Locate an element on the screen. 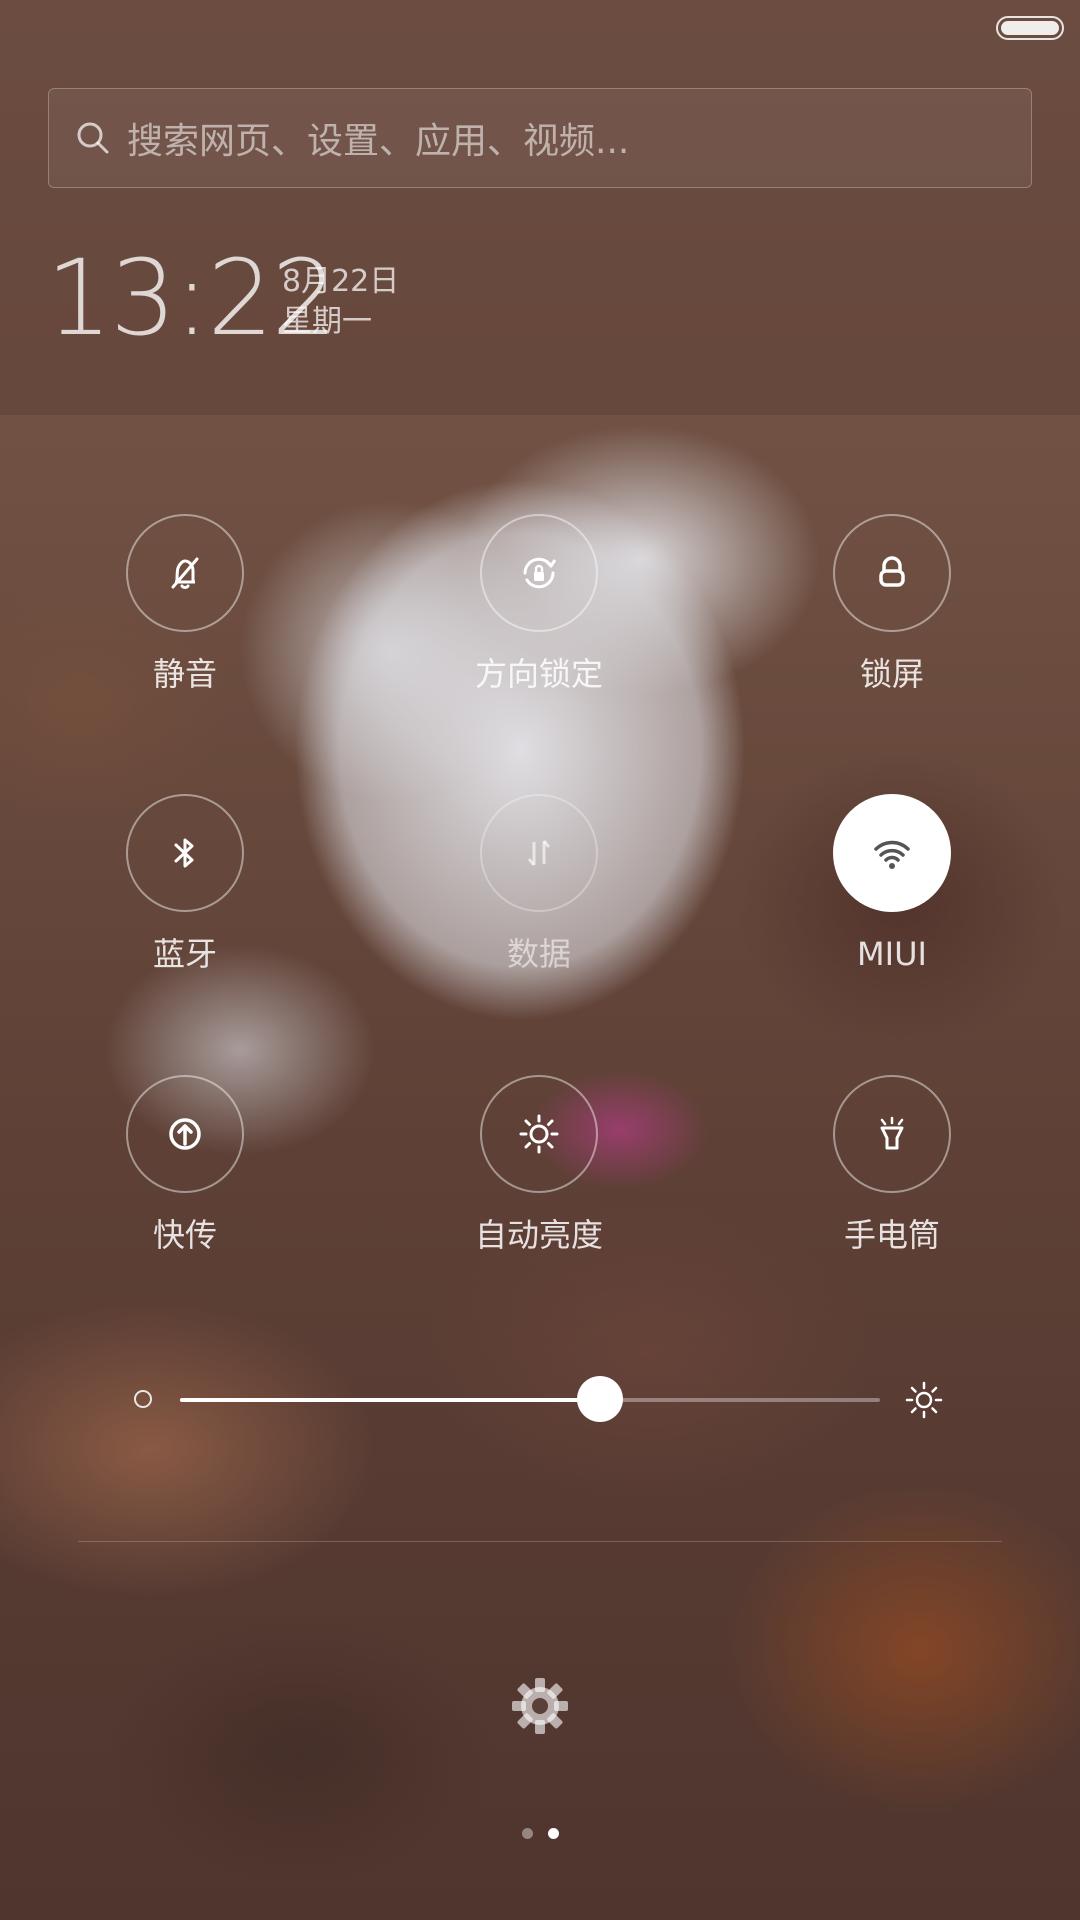  toggle-flashlight-label: 手电筒 is located at coordinates (891, 1235).